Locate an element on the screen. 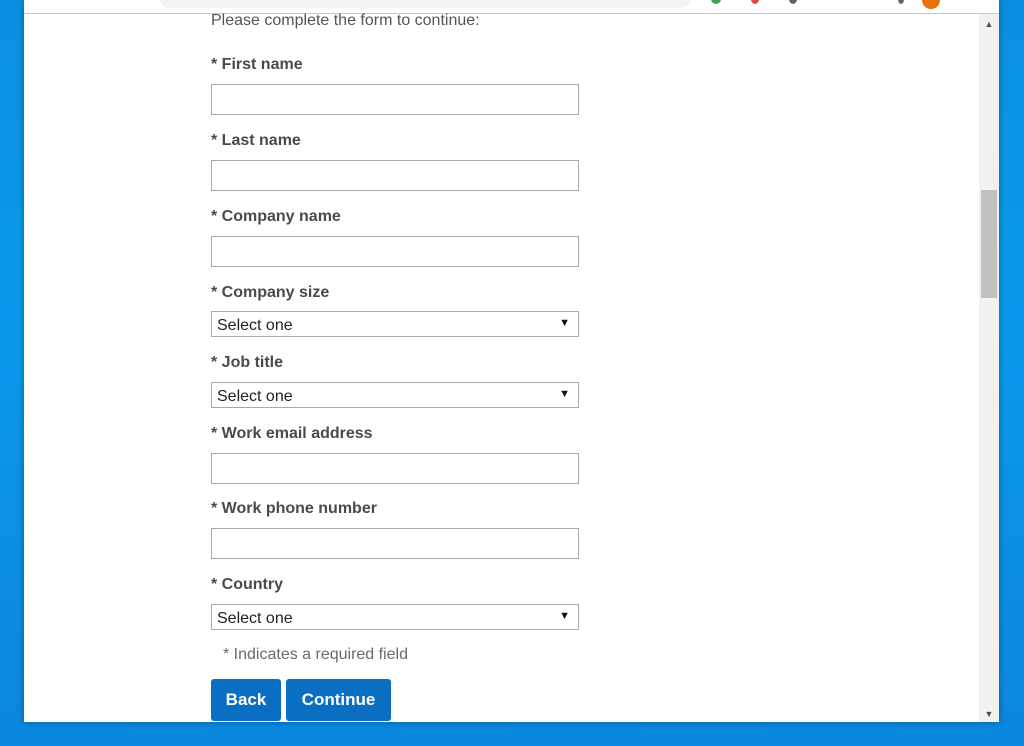 The height and width of the screenshot is (746, 1024). country-label: * Country is located at coordinates (247, 584).